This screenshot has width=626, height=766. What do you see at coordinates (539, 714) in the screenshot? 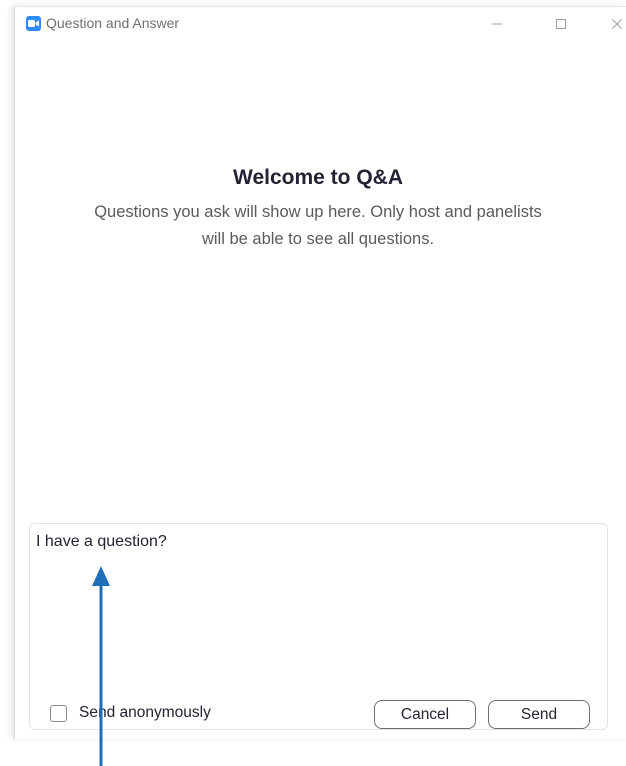
I see `send-button: Send` at bounding box center [539, 714].